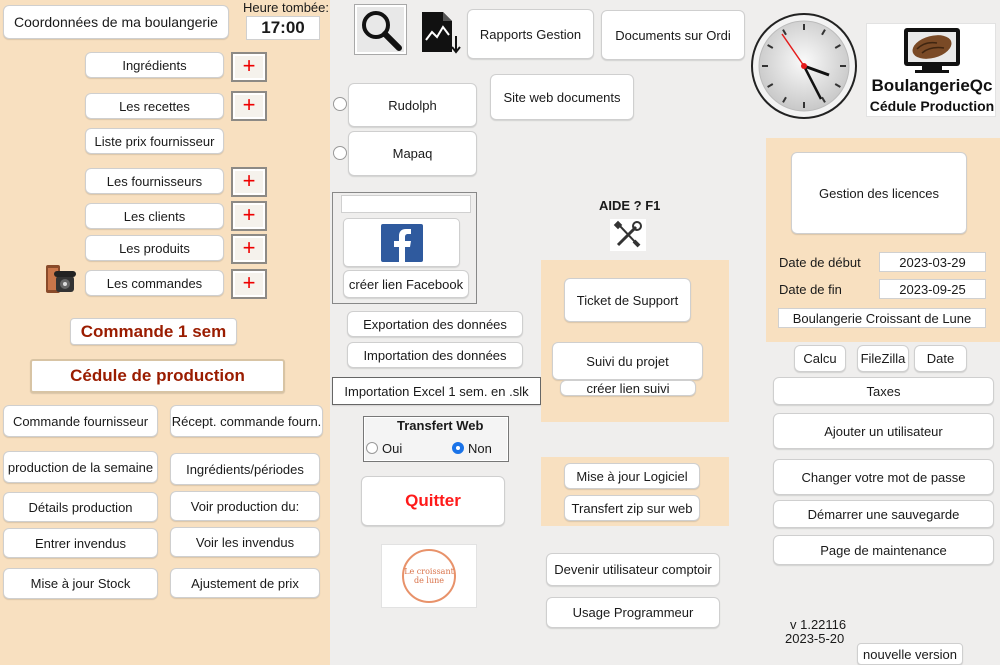  What do you see at coordinates (804, 66) in the screenshot?
I see `clock-icon` at bounding box center [804, 66].